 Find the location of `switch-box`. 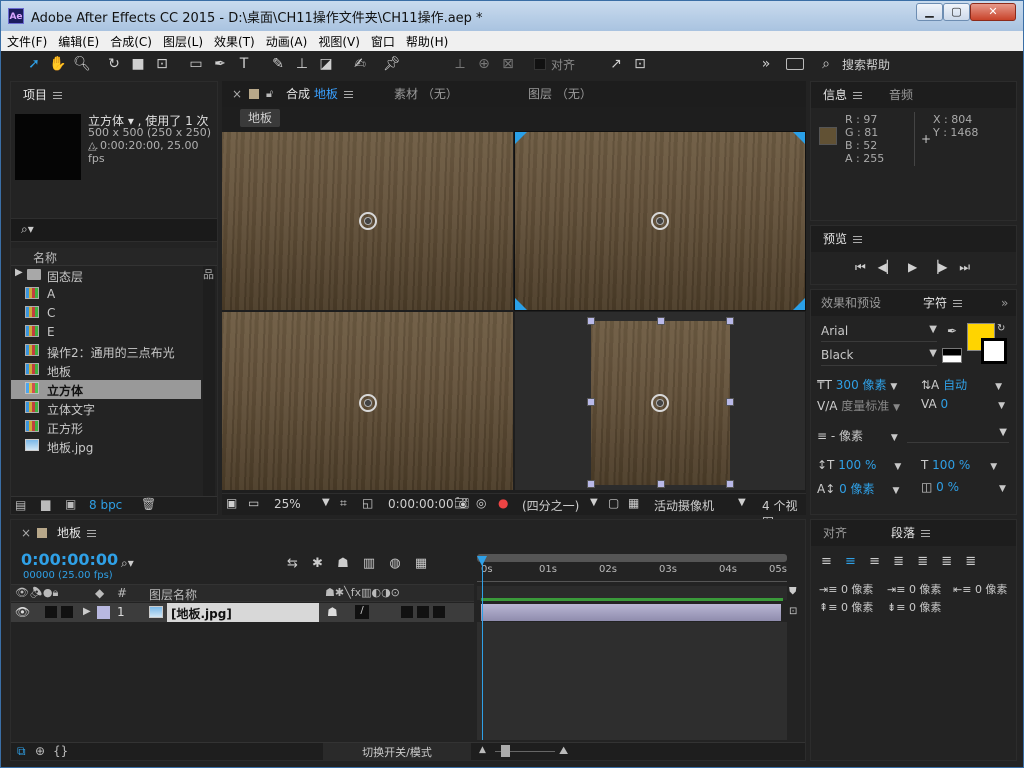

switch-box is located at coordinates (439, 612).